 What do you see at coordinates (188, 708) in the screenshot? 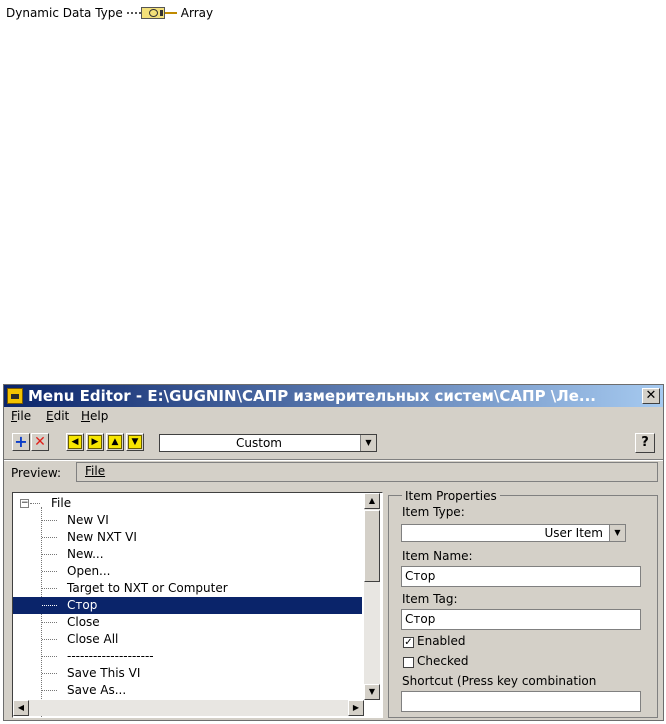
I see `tree-horizontal-scrollbar: ◀ ▶` at bounding box center [188, 708].